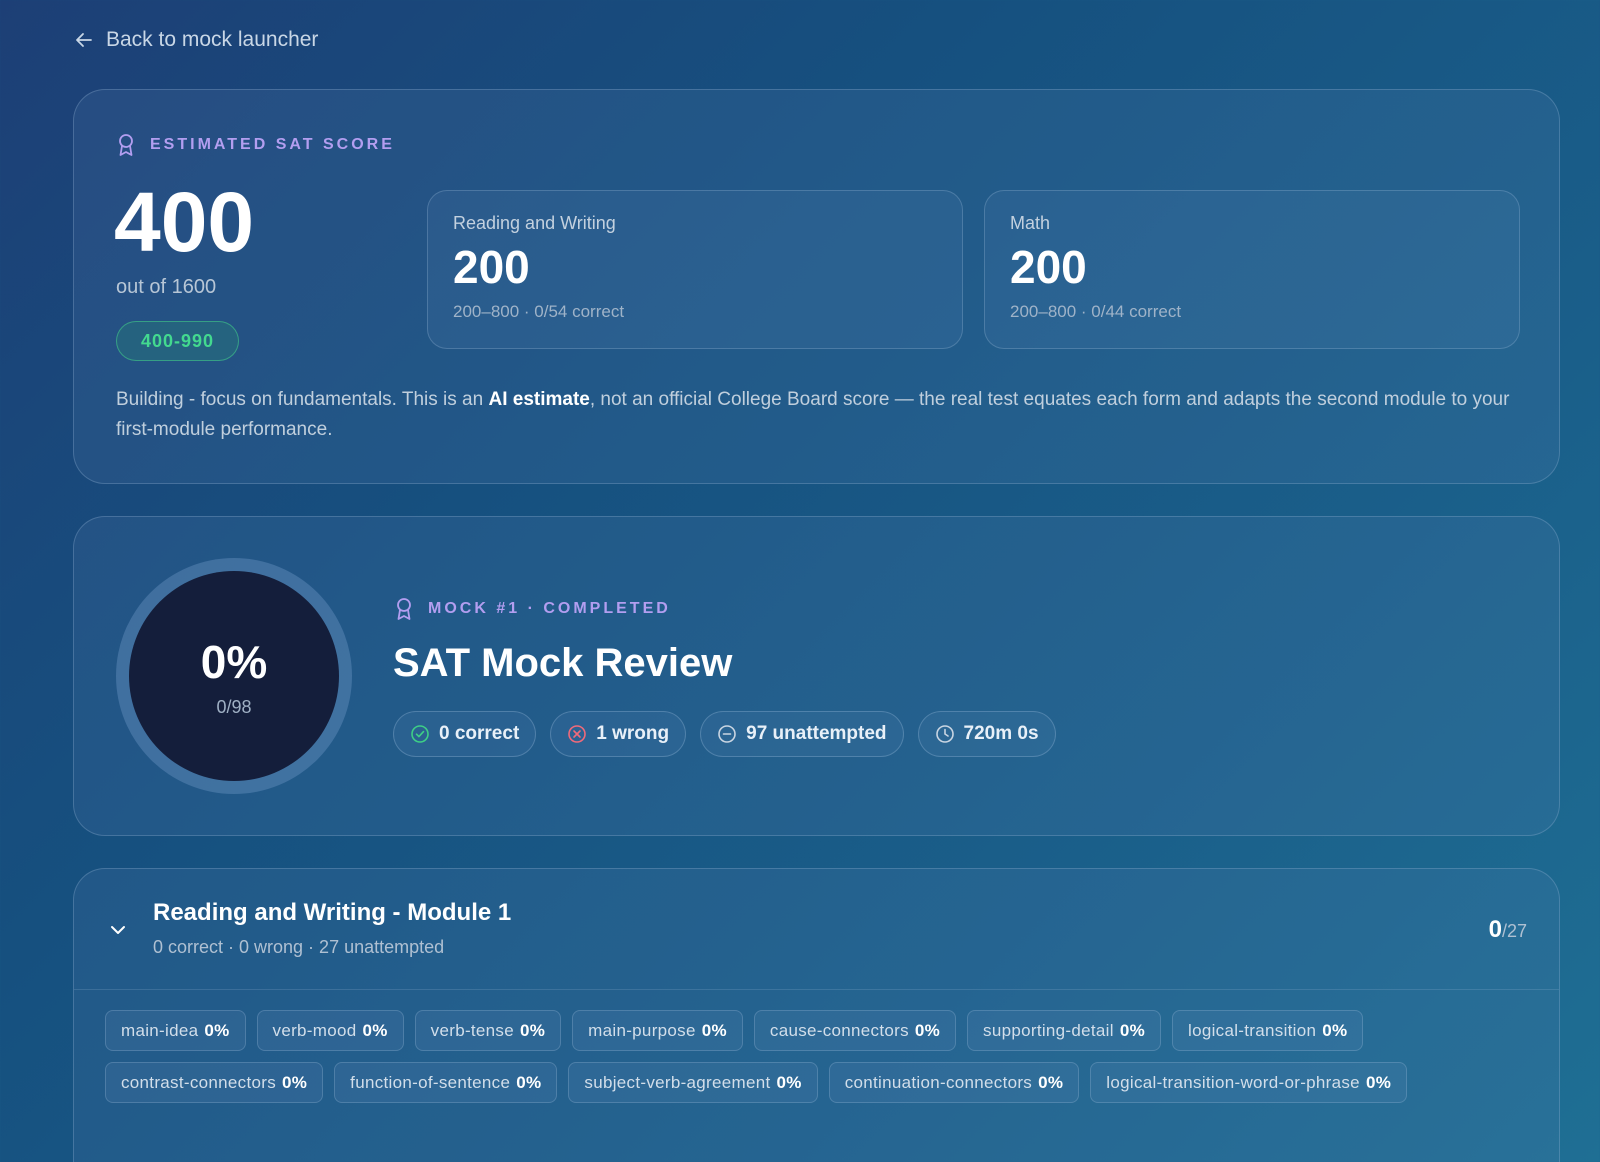 The width and height of the screenshot is (1600, 1162). What do you see at coordinates (420, 734) in the screenshot?
I see `check-circle-icon` at bounding box center [420, 734].